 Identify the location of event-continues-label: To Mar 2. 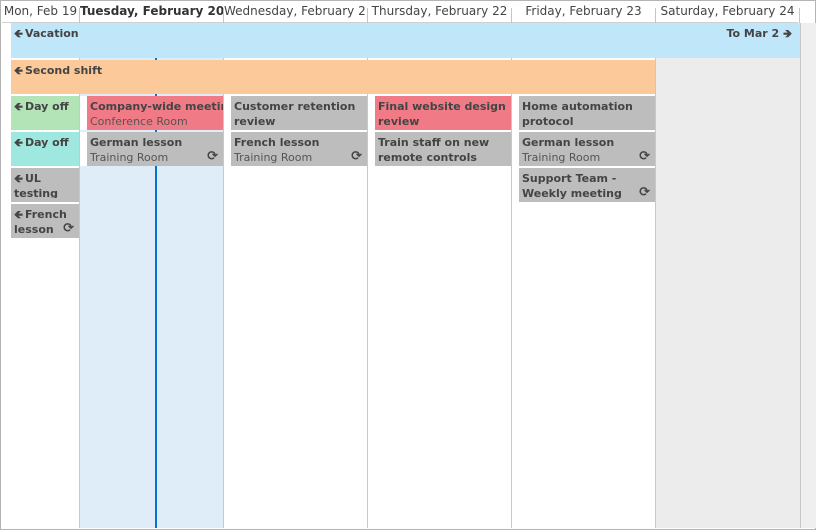
(753, 33).